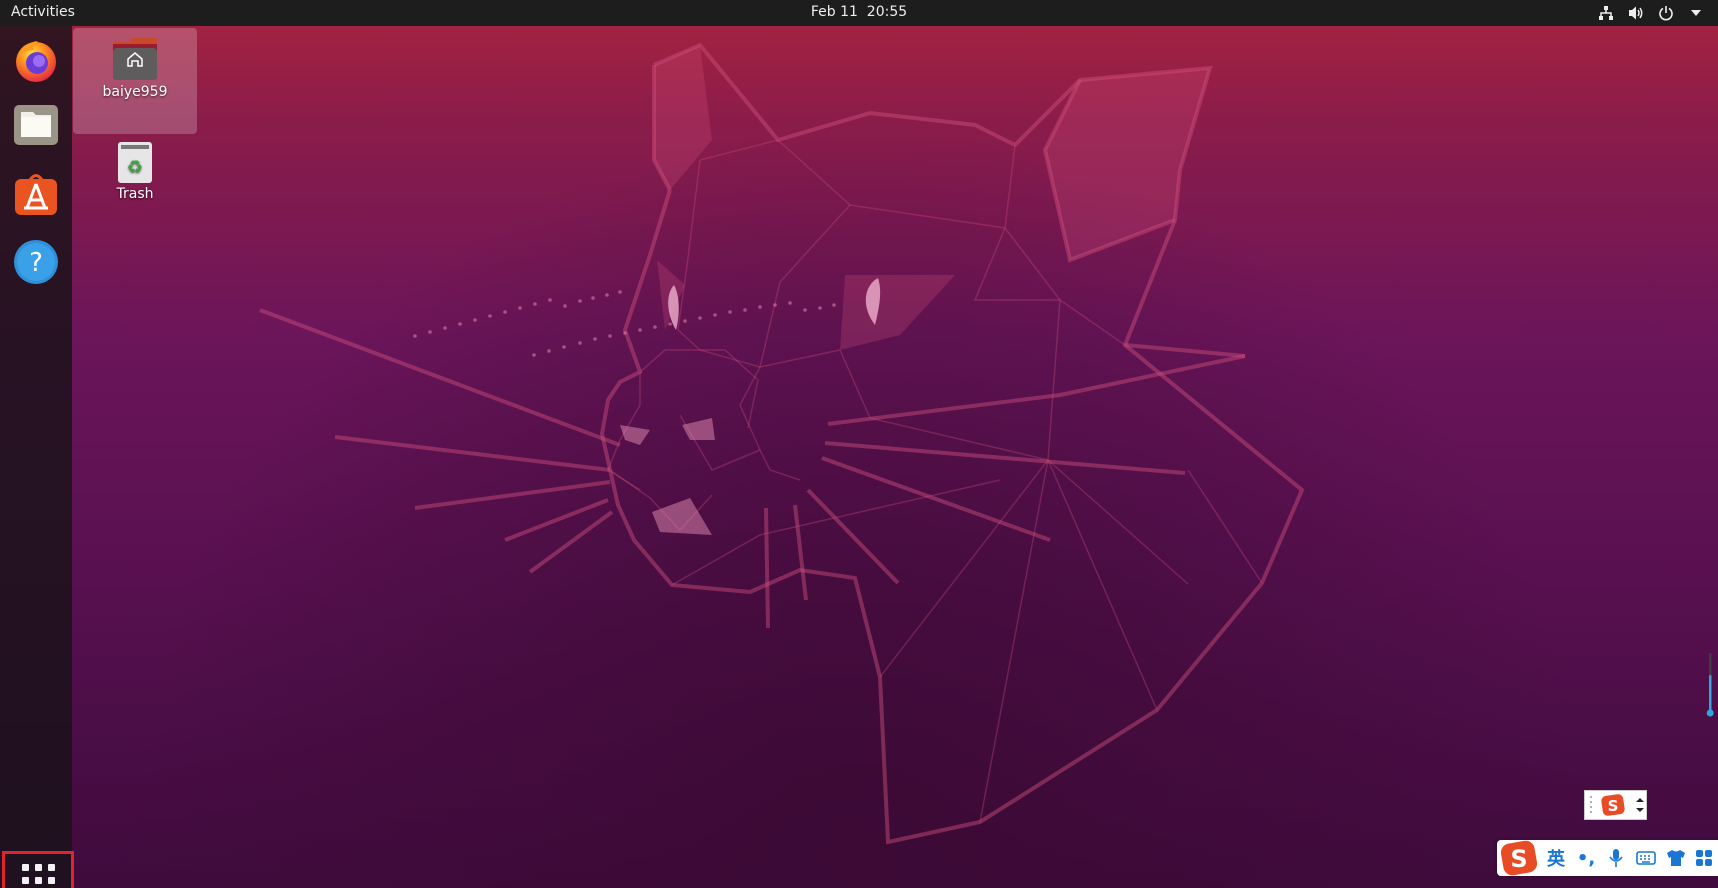 This screenshot has height=888, width=1718. I want to click on microphone-icon, so click(1616, 858).